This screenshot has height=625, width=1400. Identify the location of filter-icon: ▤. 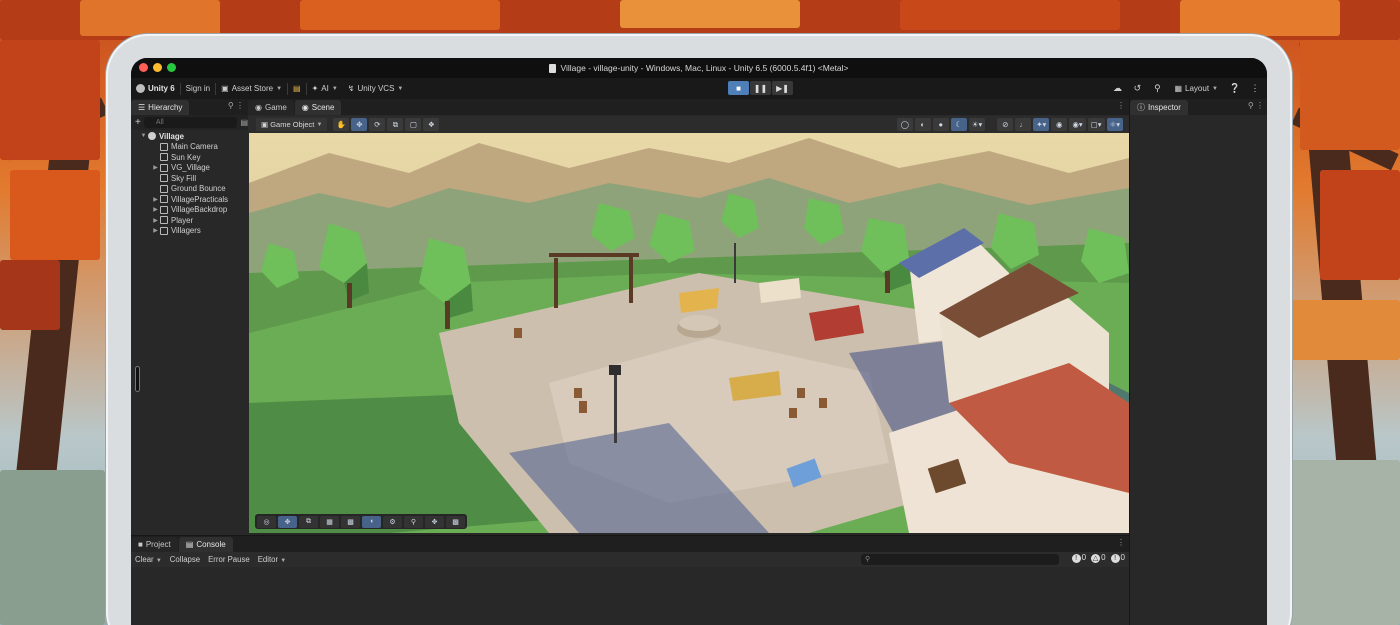
(244, 122).